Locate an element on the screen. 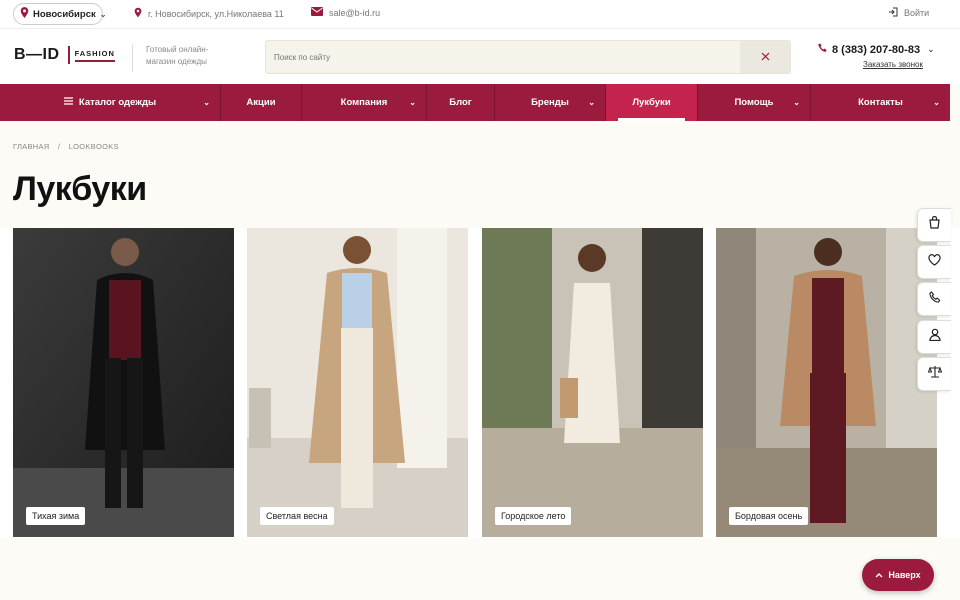  account-button is located at coordinates (934, 337).